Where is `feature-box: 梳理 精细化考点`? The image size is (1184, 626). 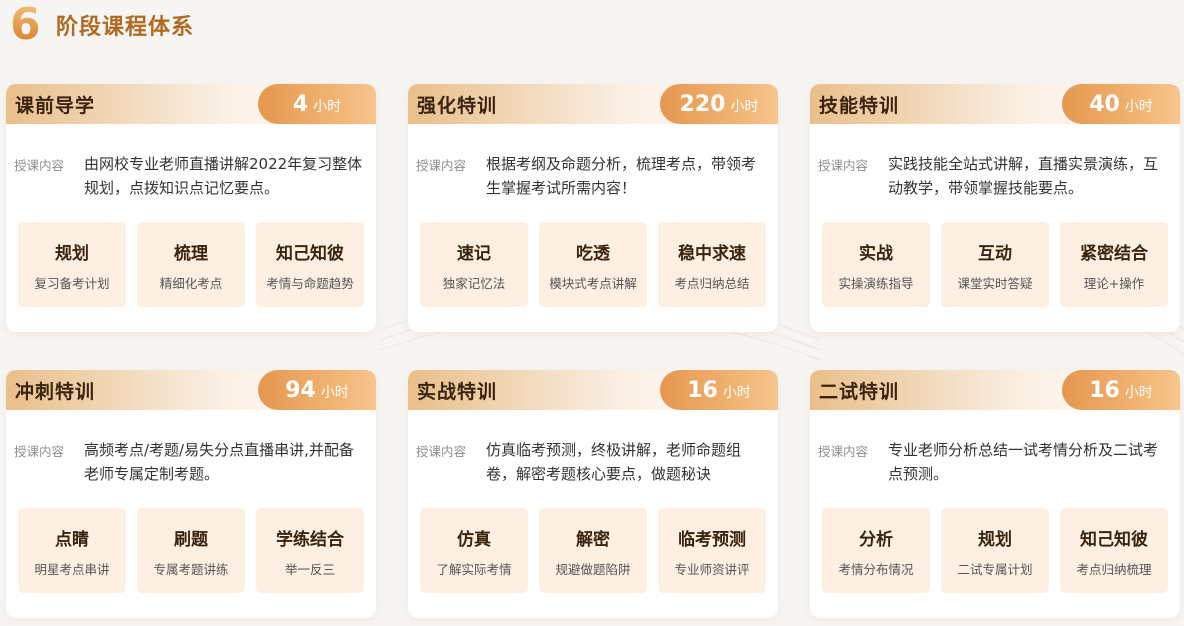
feature-box: 梳理 精细化考点 is located at coordinates (191, 264).